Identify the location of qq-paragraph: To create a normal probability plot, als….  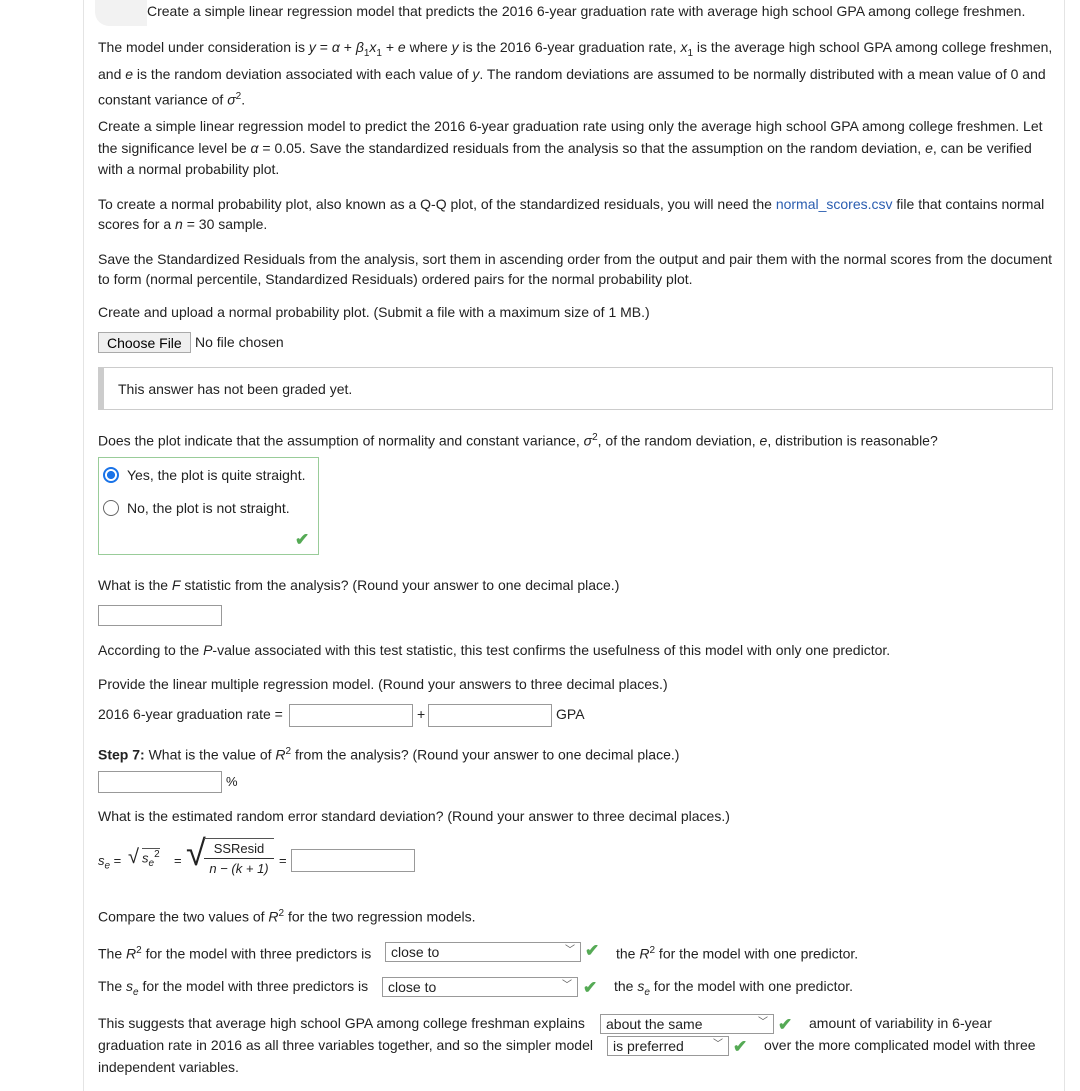
(571, 214).